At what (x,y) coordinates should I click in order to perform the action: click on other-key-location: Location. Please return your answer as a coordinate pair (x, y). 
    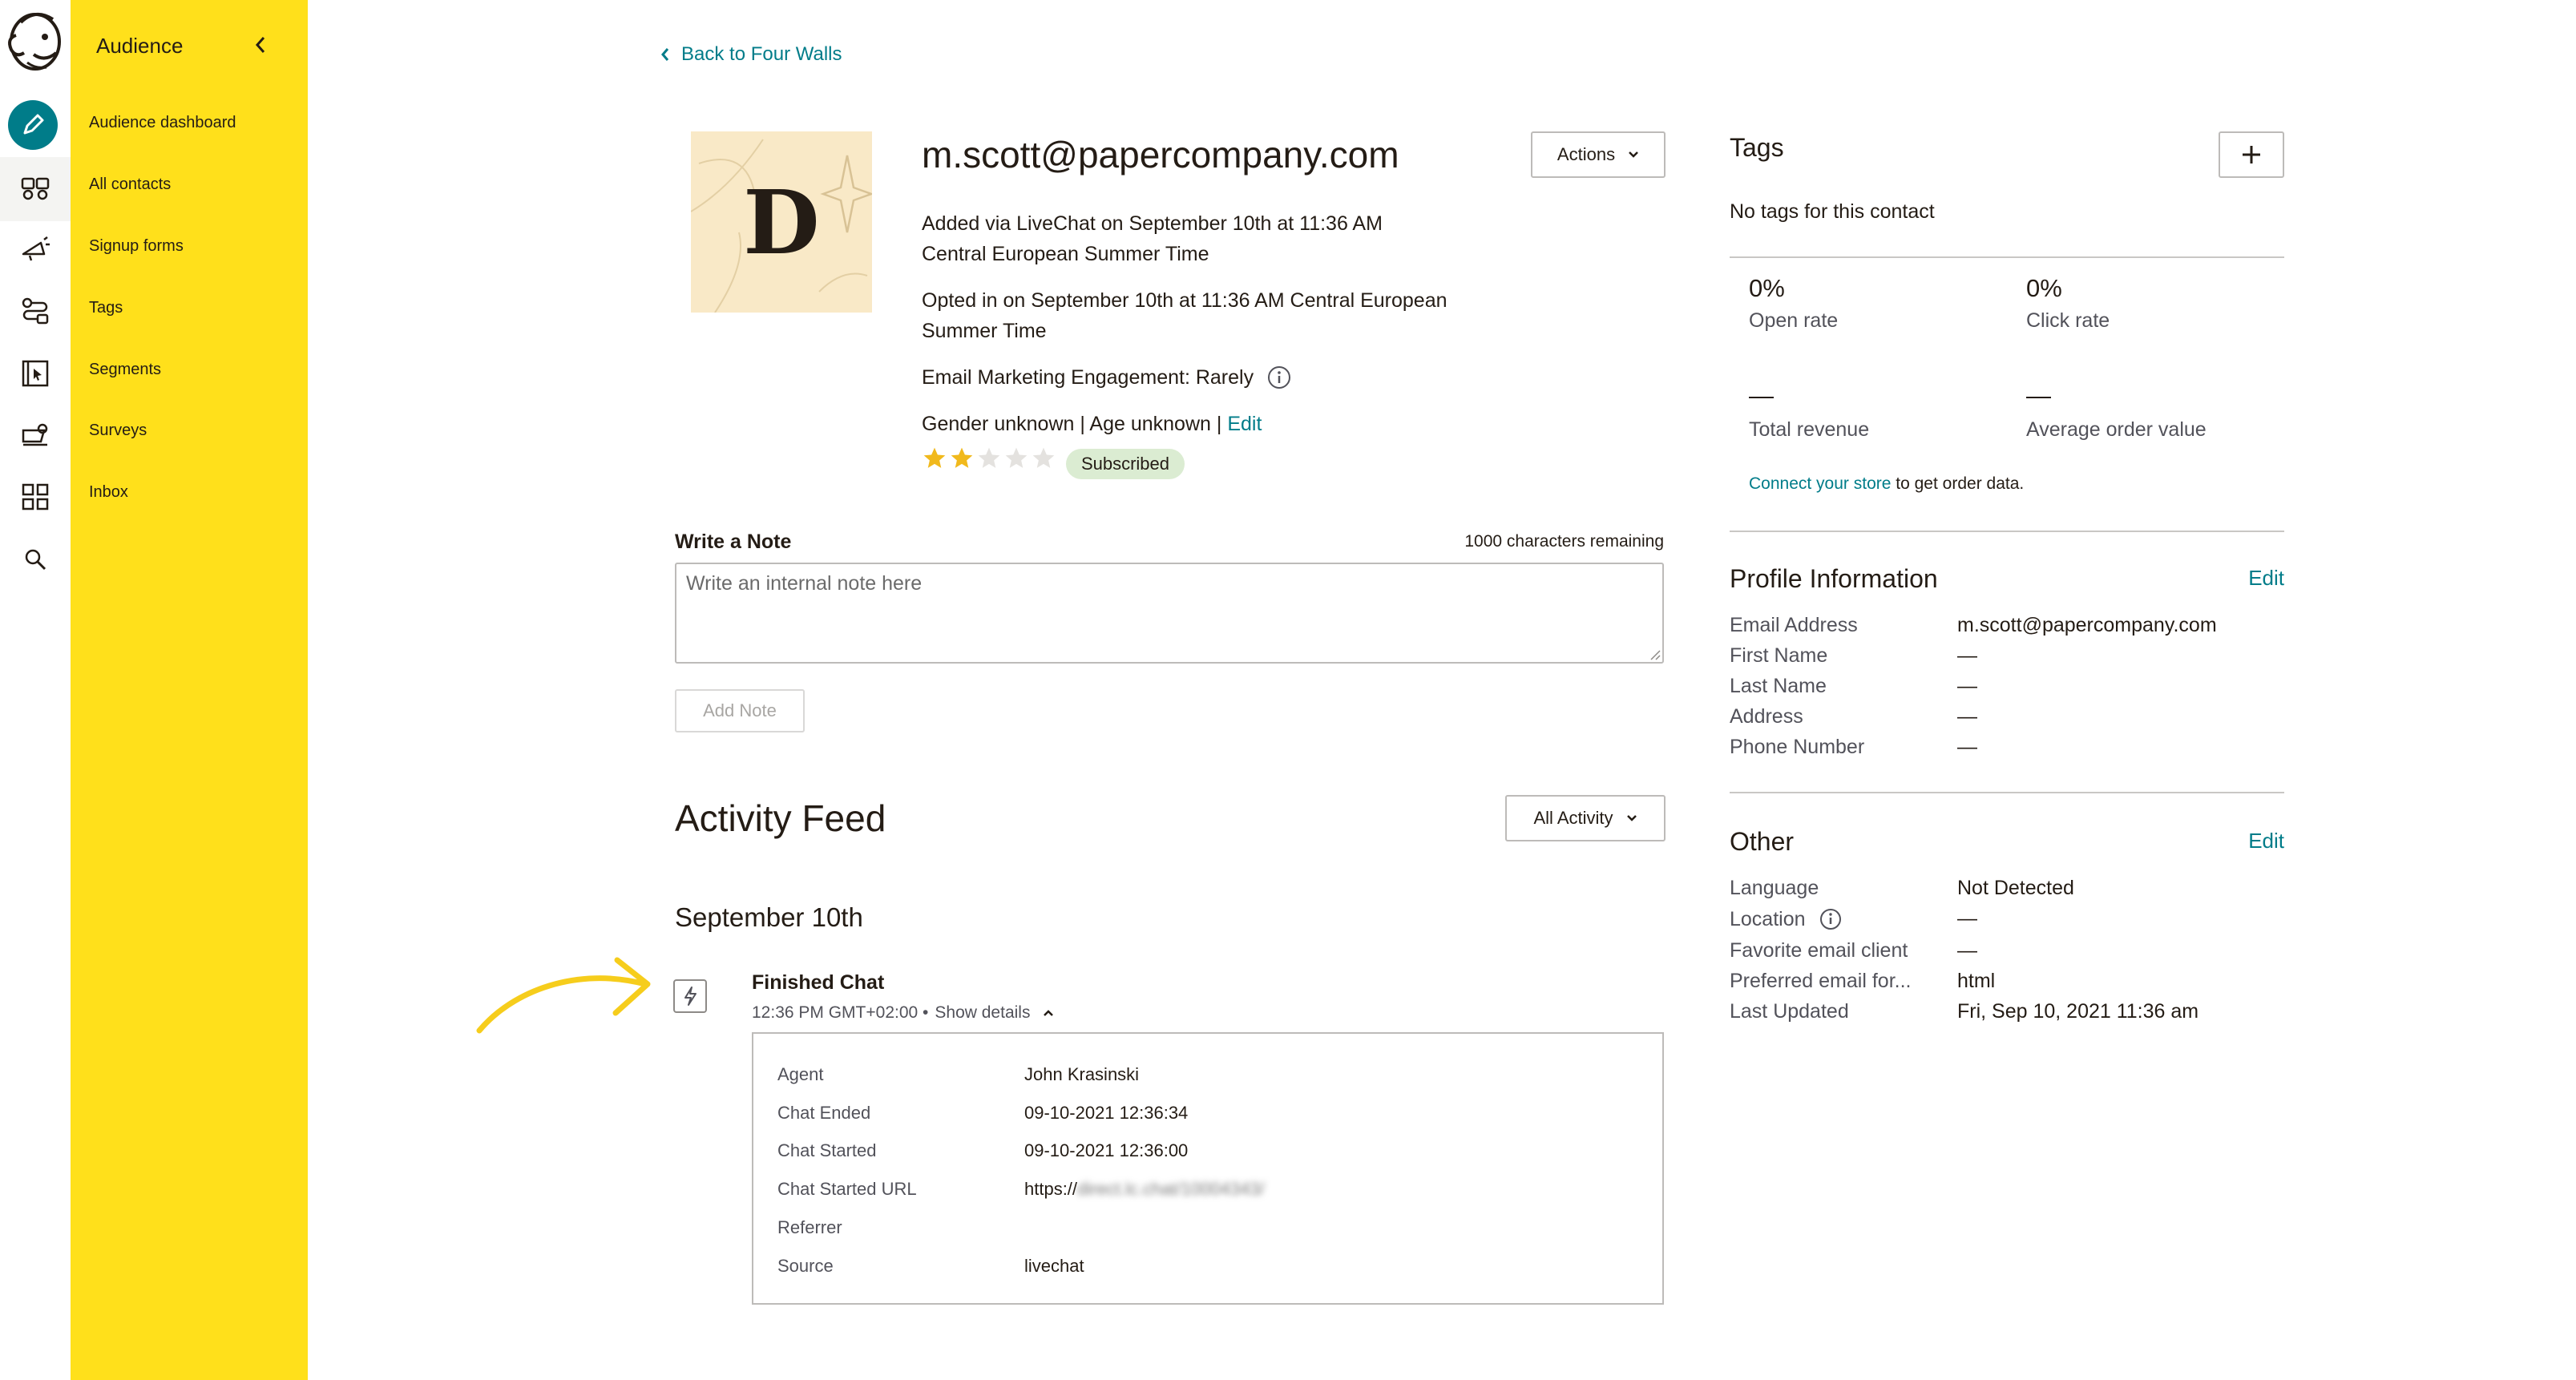
    Looking at the image, I should click on (1787, 919).